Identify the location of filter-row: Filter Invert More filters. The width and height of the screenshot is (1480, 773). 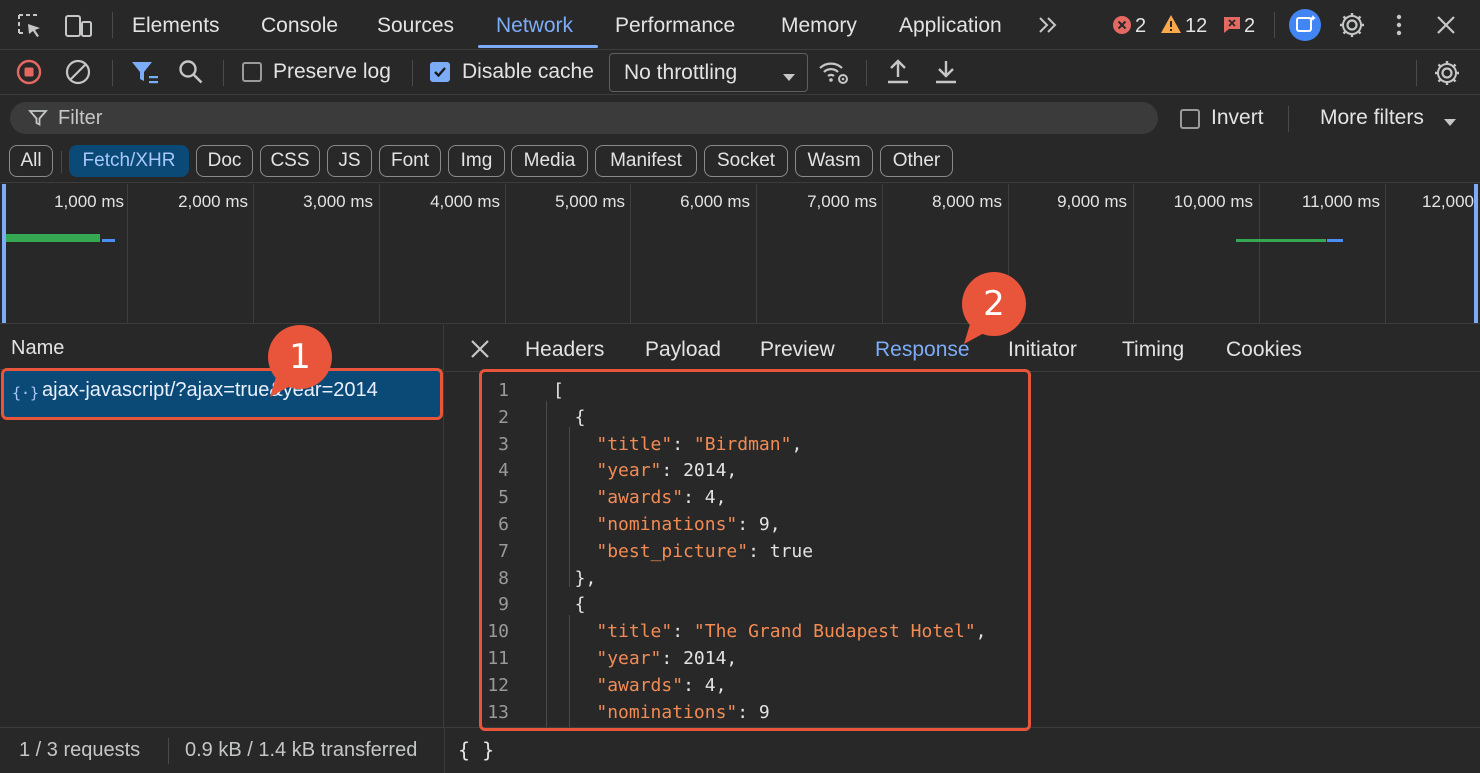
(740, 118).